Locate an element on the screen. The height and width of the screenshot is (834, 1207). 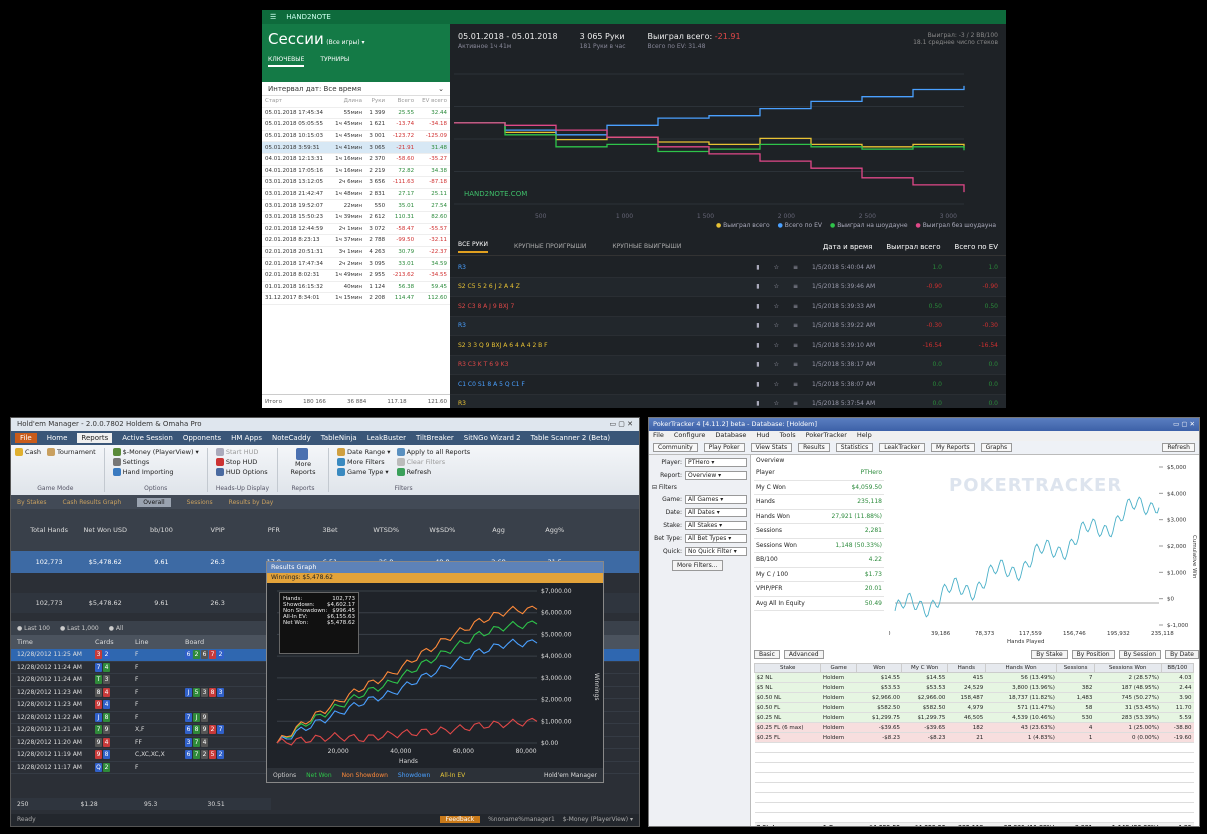
more-filters-button: More Filters is located at coordinates (364, 462).